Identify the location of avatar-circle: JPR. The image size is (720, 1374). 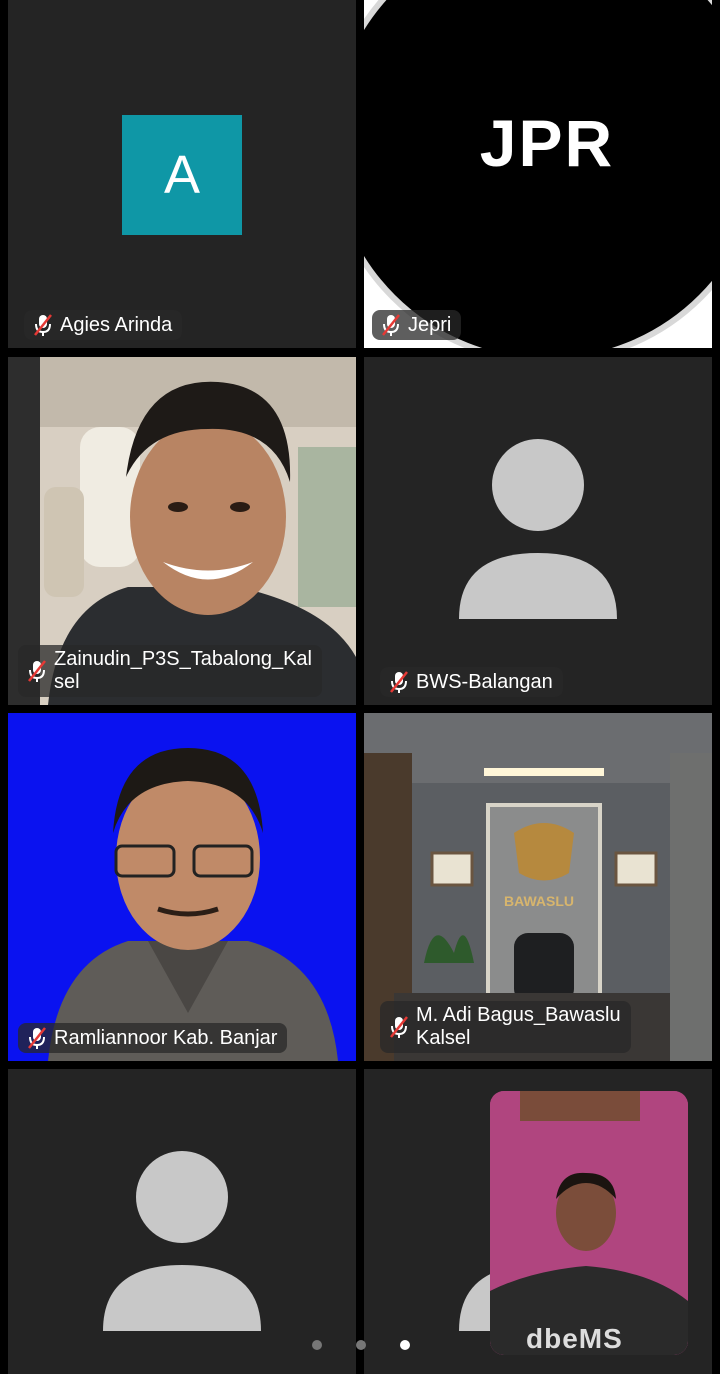
(538, 174).